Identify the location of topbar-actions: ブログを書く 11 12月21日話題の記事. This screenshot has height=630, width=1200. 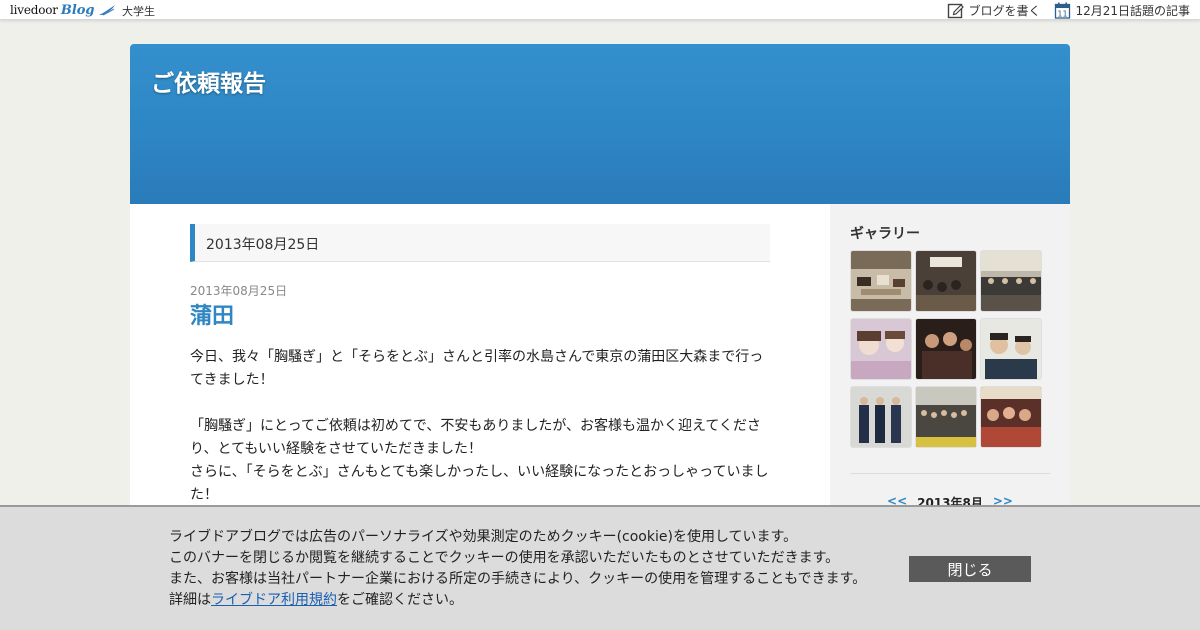
(1068, 10).